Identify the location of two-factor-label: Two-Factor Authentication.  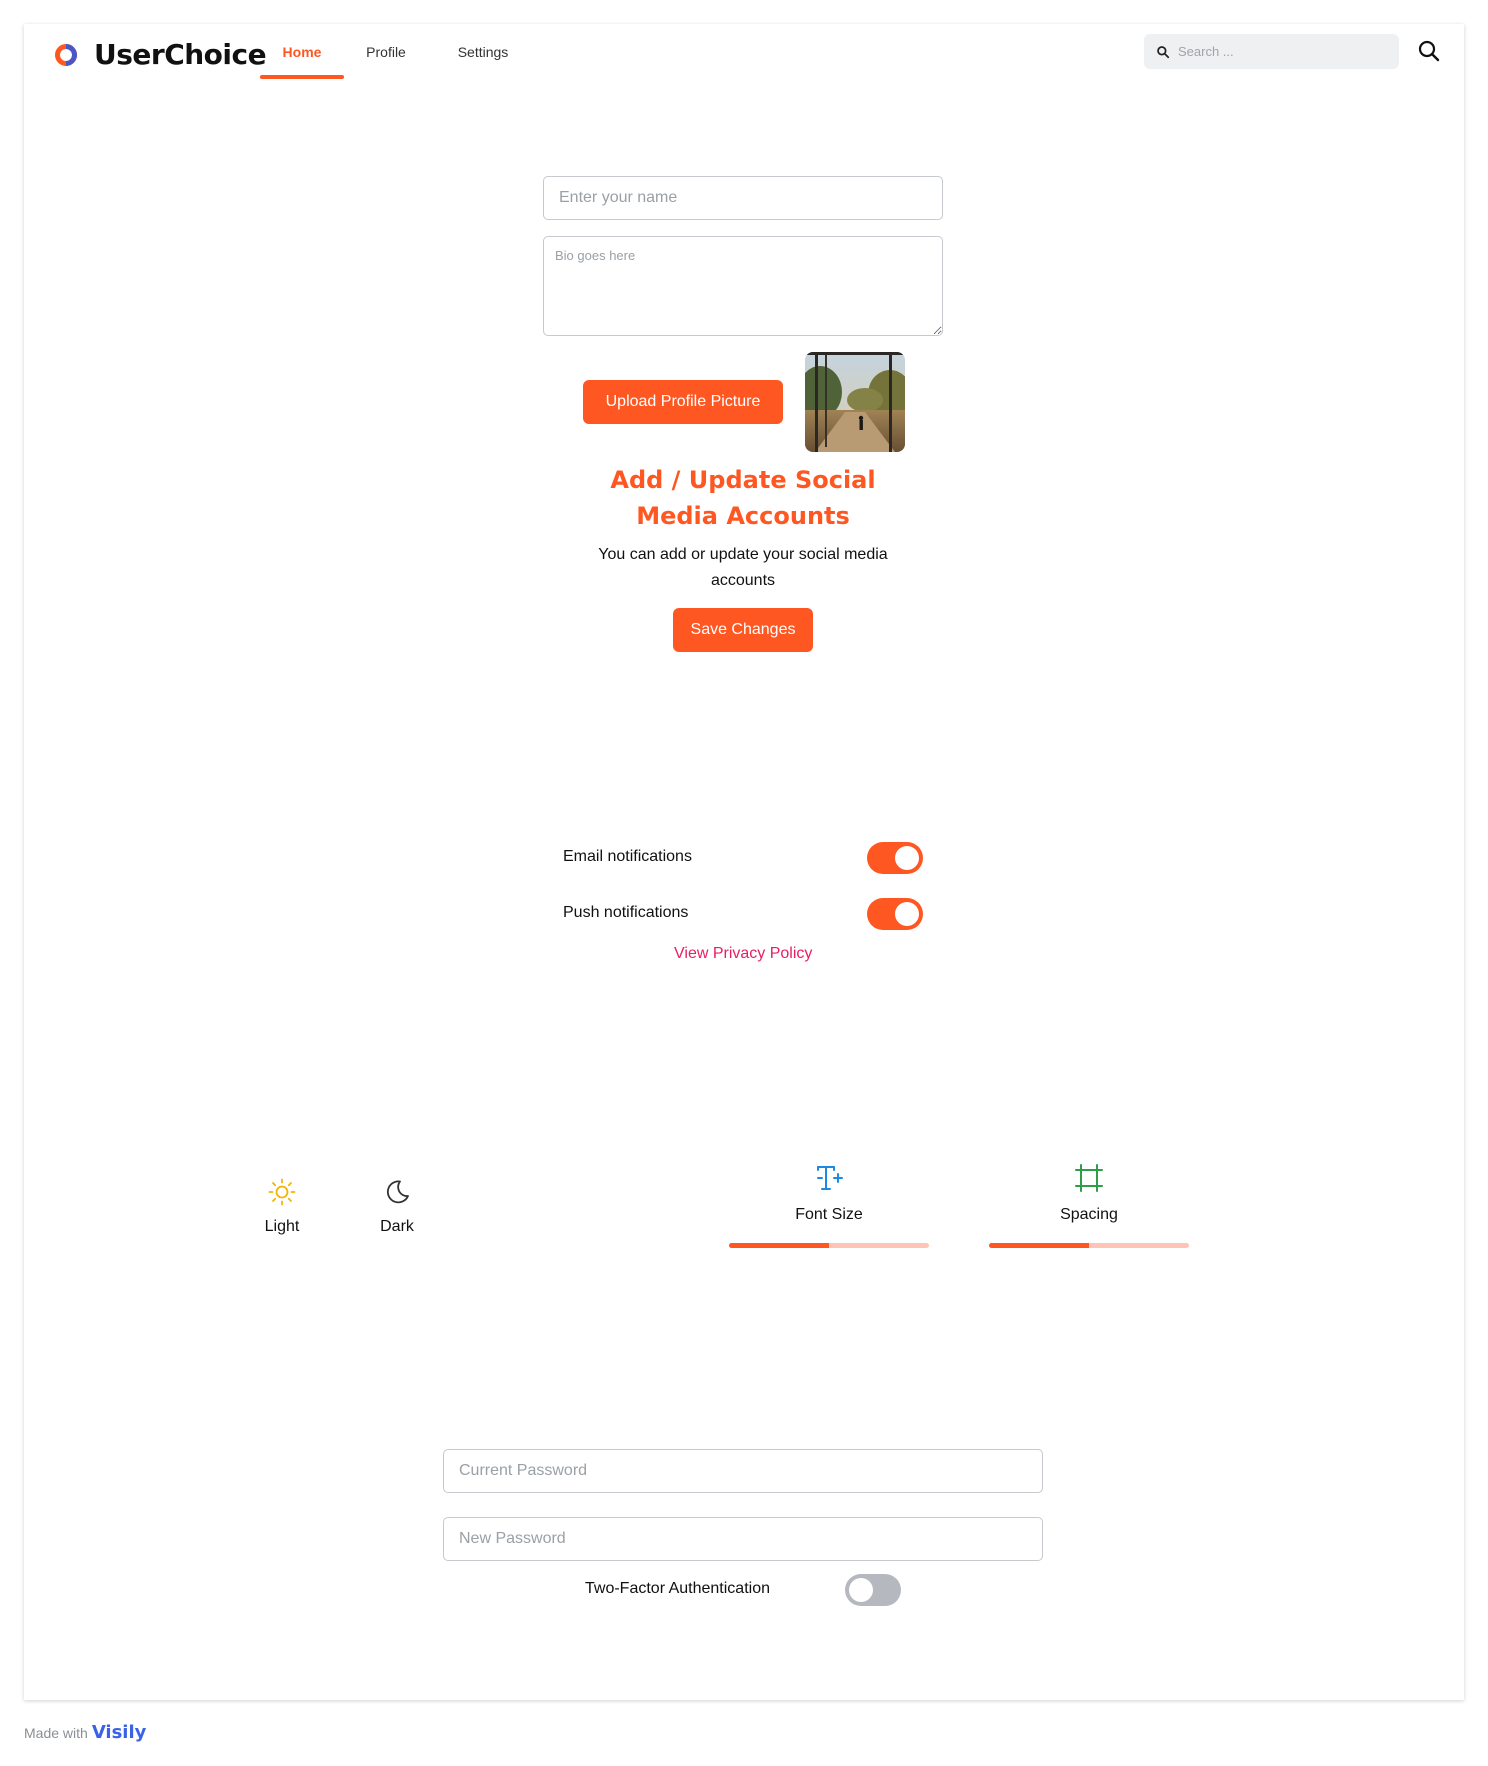
(677, 1588).